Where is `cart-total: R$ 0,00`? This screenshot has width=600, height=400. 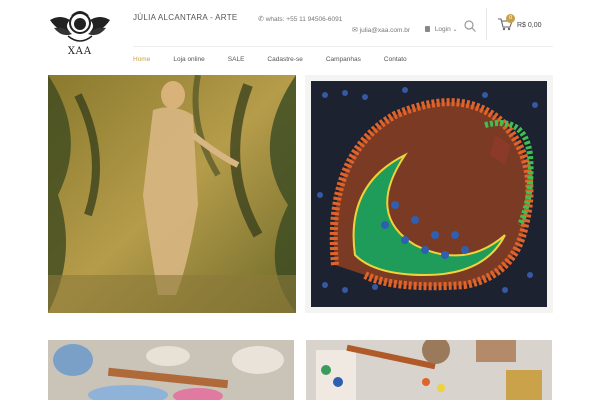
cart-total: R$ 0,00 is located at coordinates (529, 25).